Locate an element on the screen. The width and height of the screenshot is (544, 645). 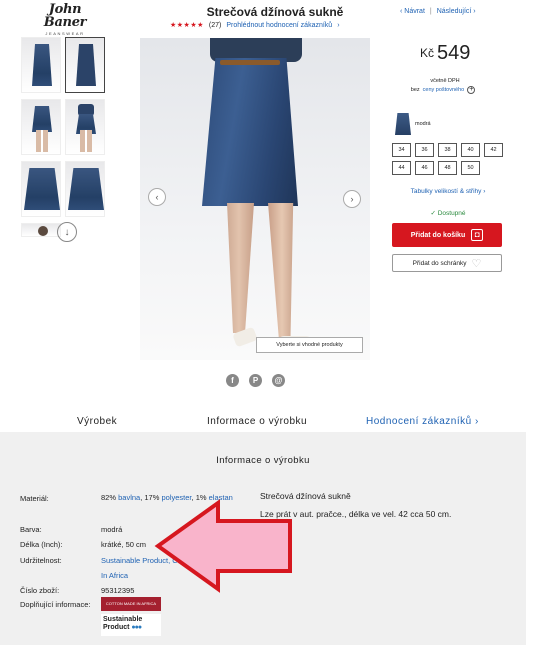
length-value: krátké, 50 cm is located at coordinates (124, 544).